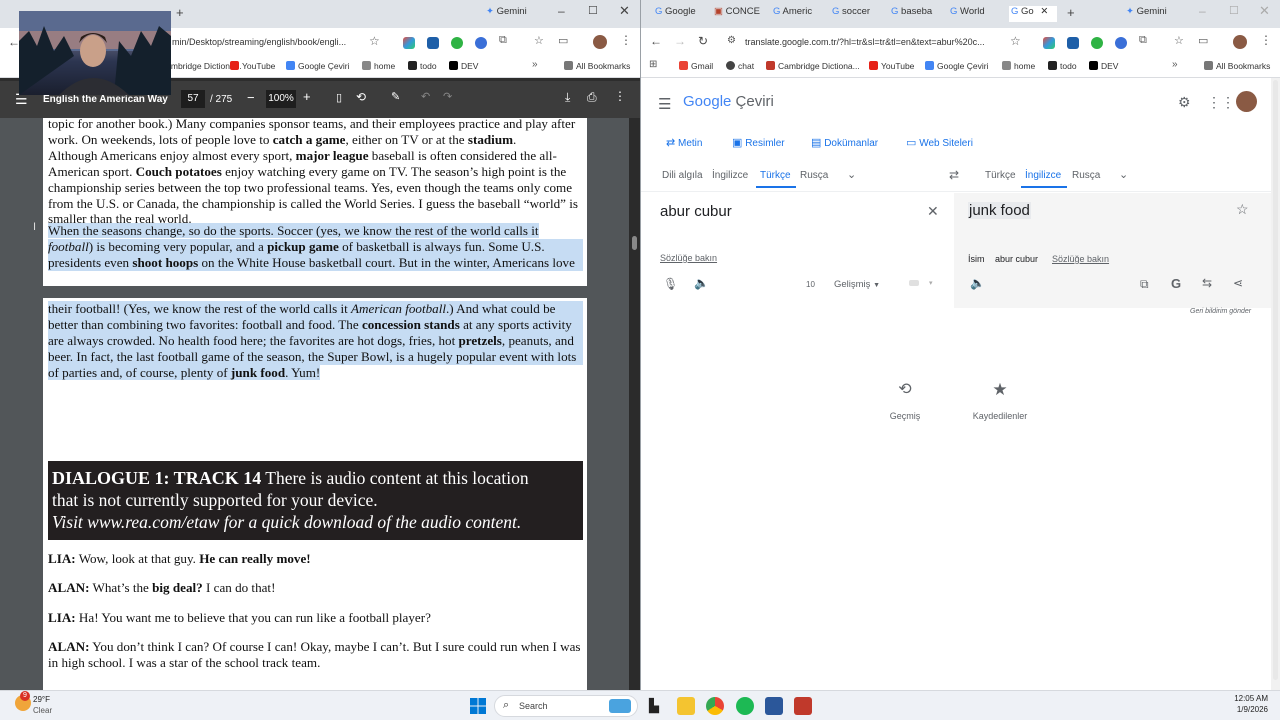 The width and height of the screenshot is (1280, 720). What do you see at coordinates (566, 706) in the screenshot?
I see `search-box: ⌕ Search` at bounding box center [566, 706].